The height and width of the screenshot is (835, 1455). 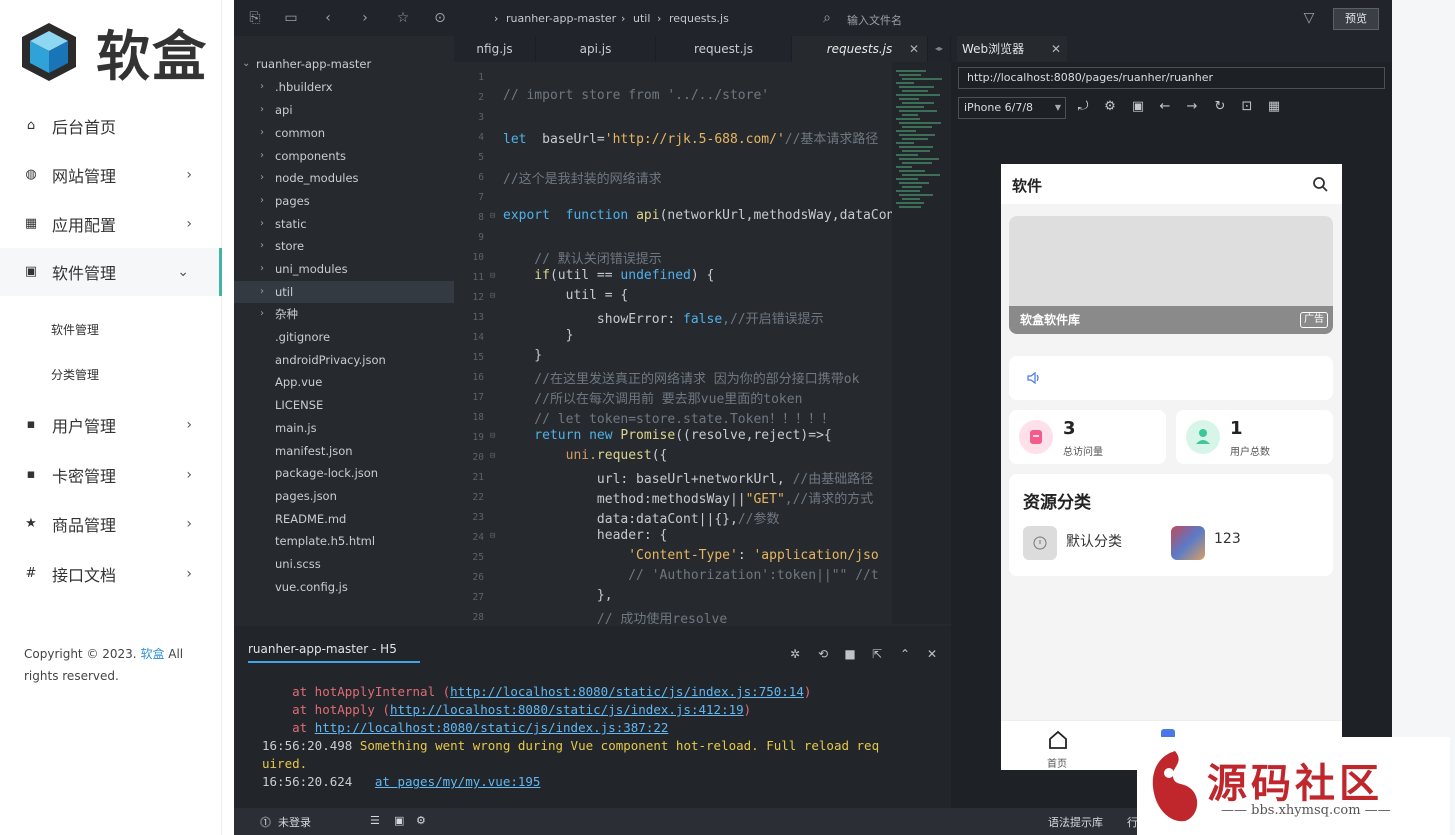 What do you see at coordinates (596, 49) in the screenshot?
I see `tab-api: api.js` at bounding box center [596, 49].